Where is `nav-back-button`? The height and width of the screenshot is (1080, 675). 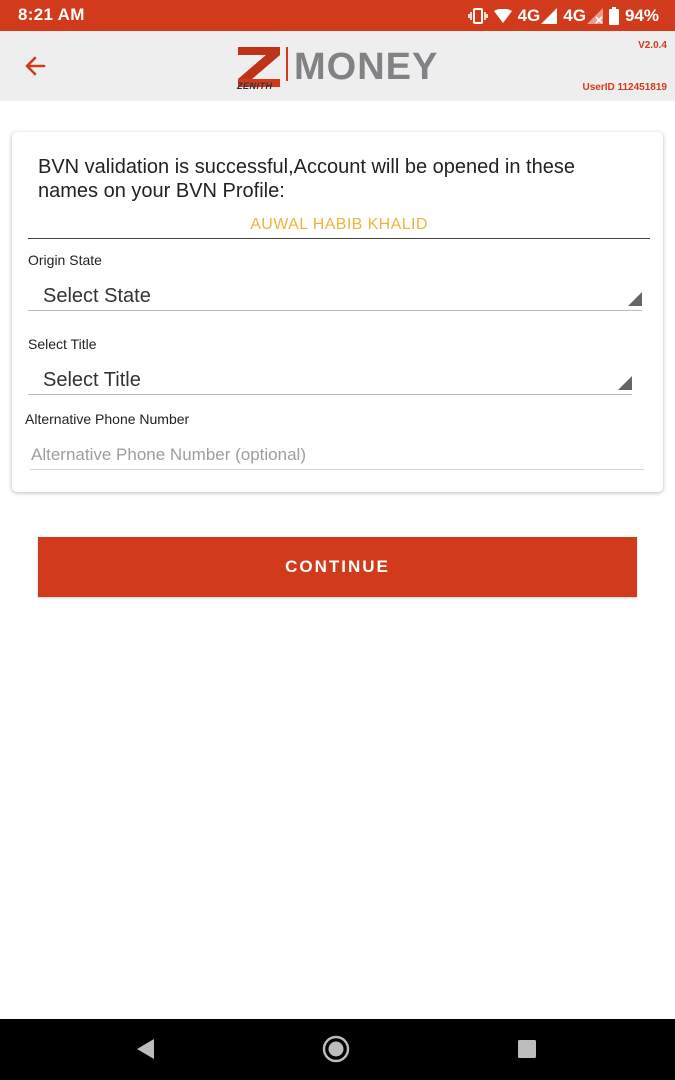
nav-back-button is located at coordinates (146, 1049).